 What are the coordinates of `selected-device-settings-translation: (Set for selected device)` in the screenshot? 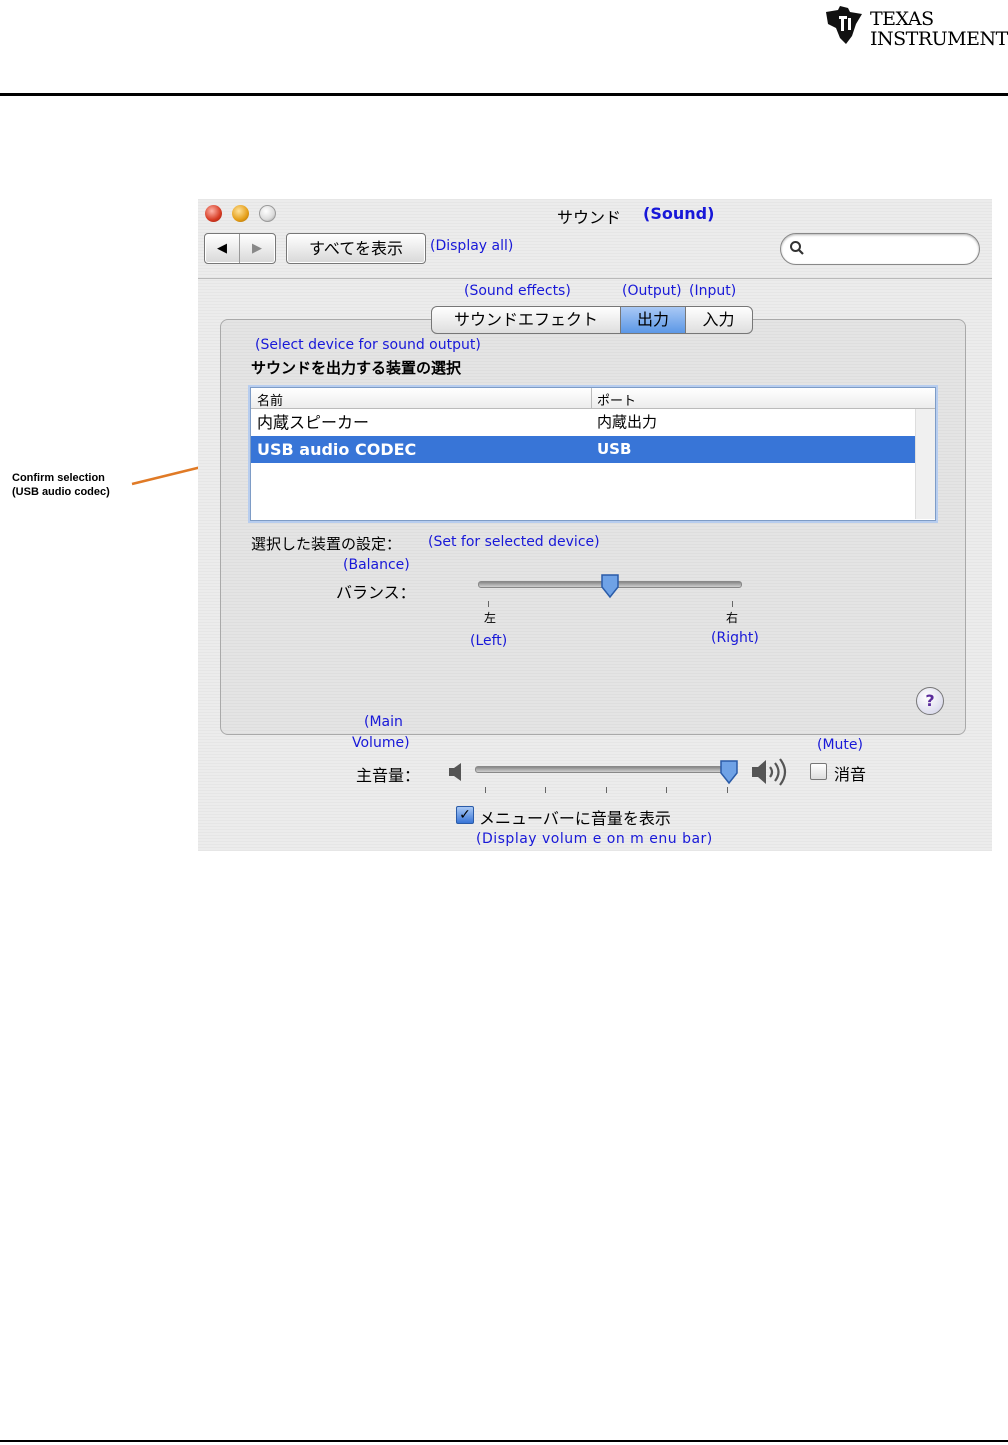 It's located at (514, 542).